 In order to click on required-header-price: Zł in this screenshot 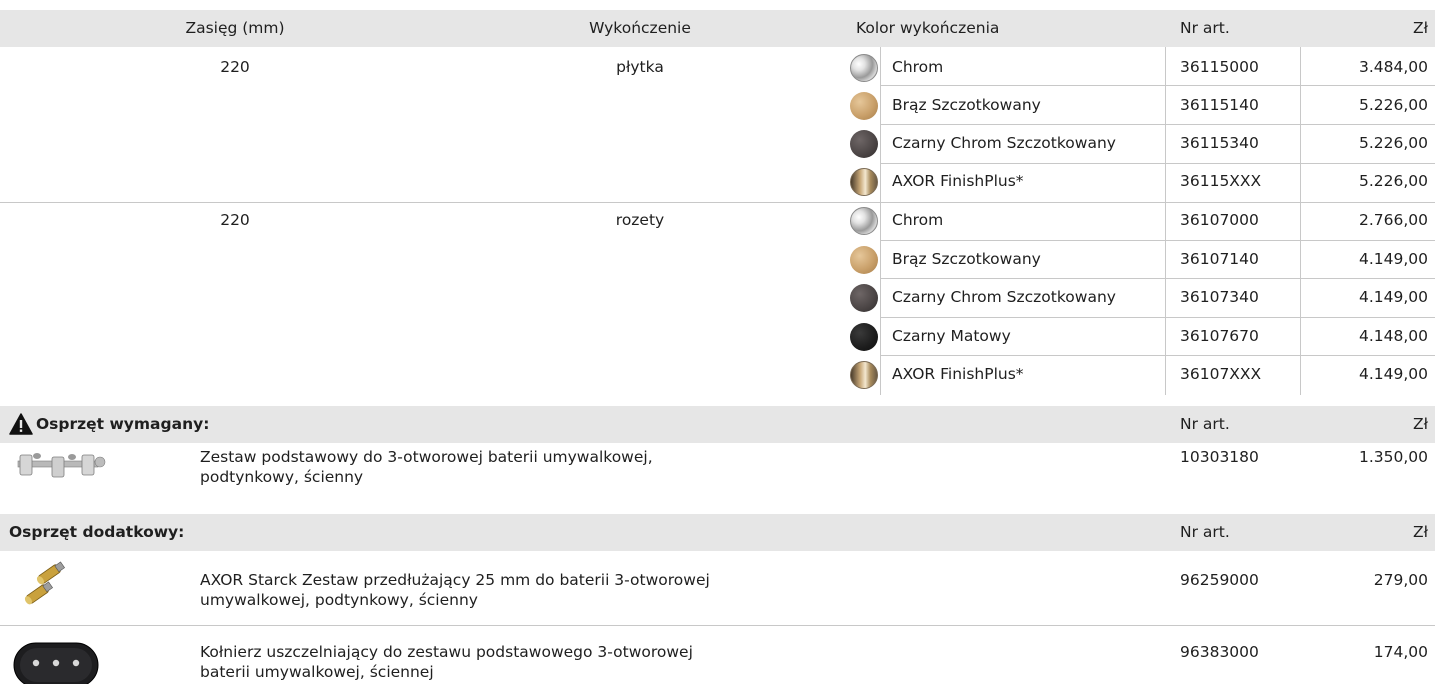, I will do `click(1420, 424)`.